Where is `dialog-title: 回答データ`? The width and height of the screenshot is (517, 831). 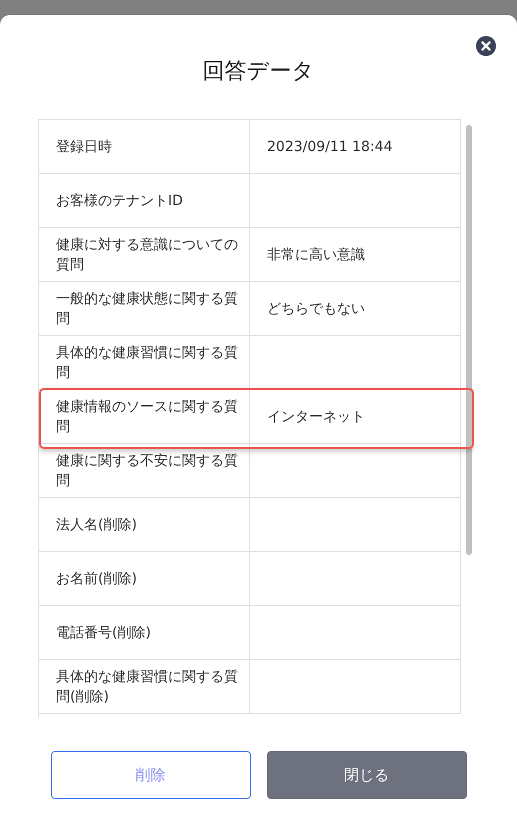
dialog-title: 回答データ is located at coordinates (258, 72).